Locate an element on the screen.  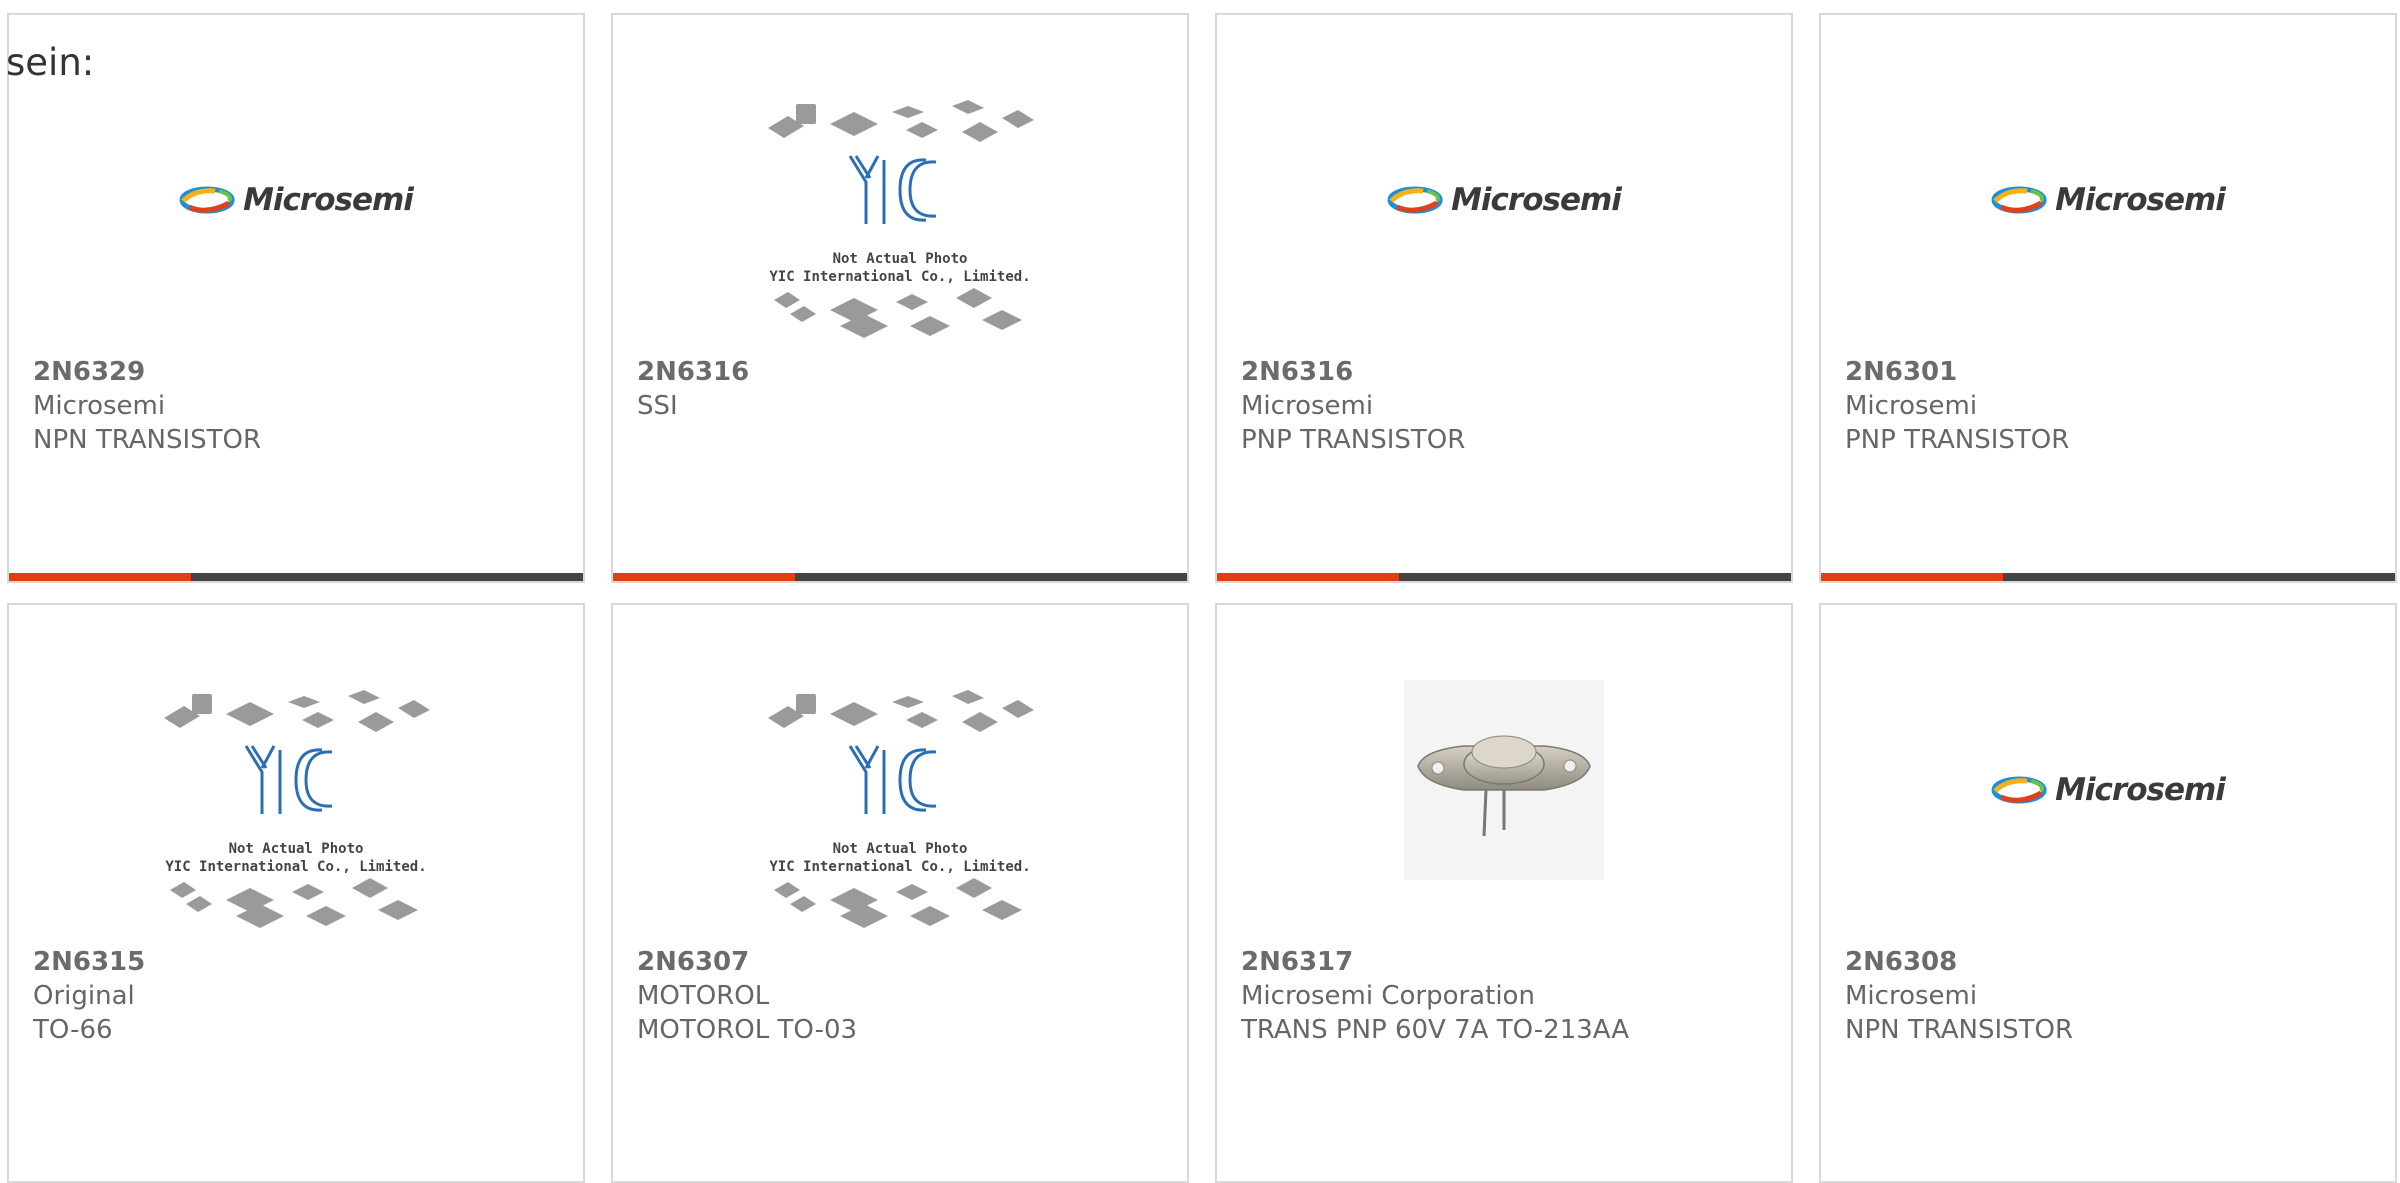
product-info: 2N6329 Microsemi NPN TRANSISTOR is located at coordinates (147, 406).